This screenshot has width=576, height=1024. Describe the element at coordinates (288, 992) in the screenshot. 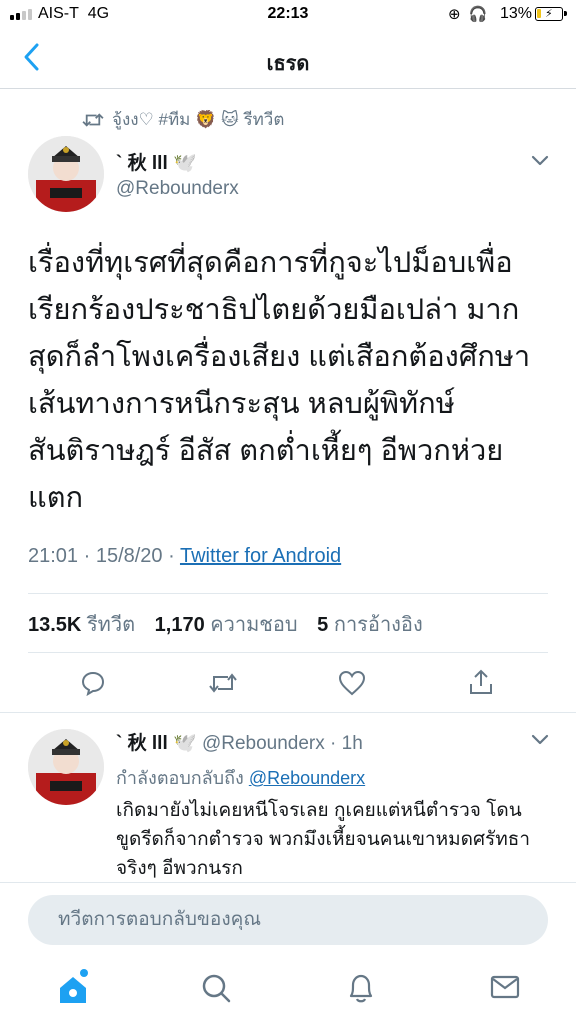

I see `tab-bar` at that location.